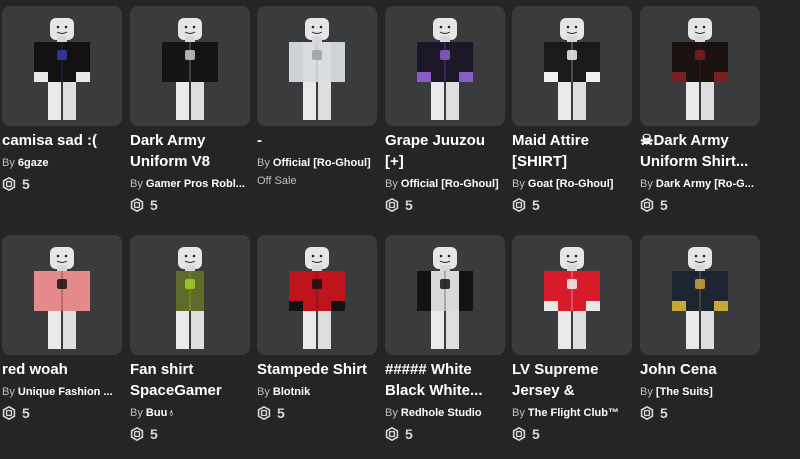 The image size is (800, 459). I want to click on creator-link: [The Suits], so click(684, 392).